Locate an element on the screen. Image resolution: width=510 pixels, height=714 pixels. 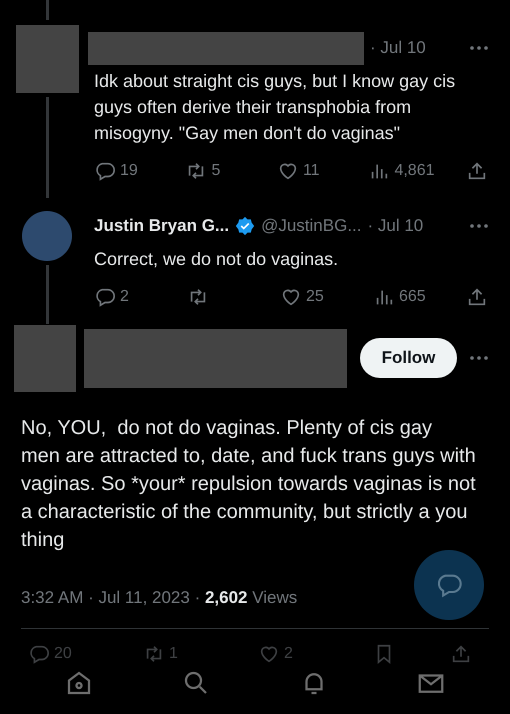
like-count: 25 is located at coordinates (315, 297).